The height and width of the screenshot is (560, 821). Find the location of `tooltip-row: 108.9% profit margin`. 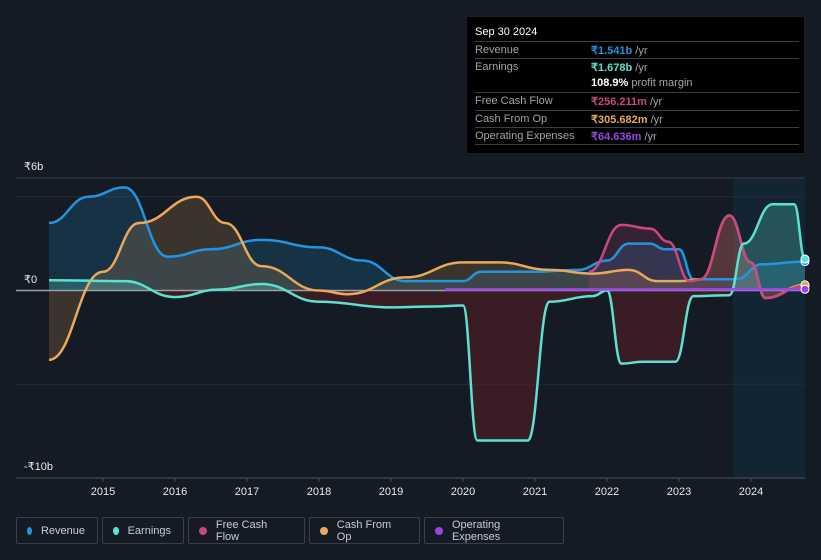

tooltip-row: 108.9% profit margin is located at coordinates (637, 83).